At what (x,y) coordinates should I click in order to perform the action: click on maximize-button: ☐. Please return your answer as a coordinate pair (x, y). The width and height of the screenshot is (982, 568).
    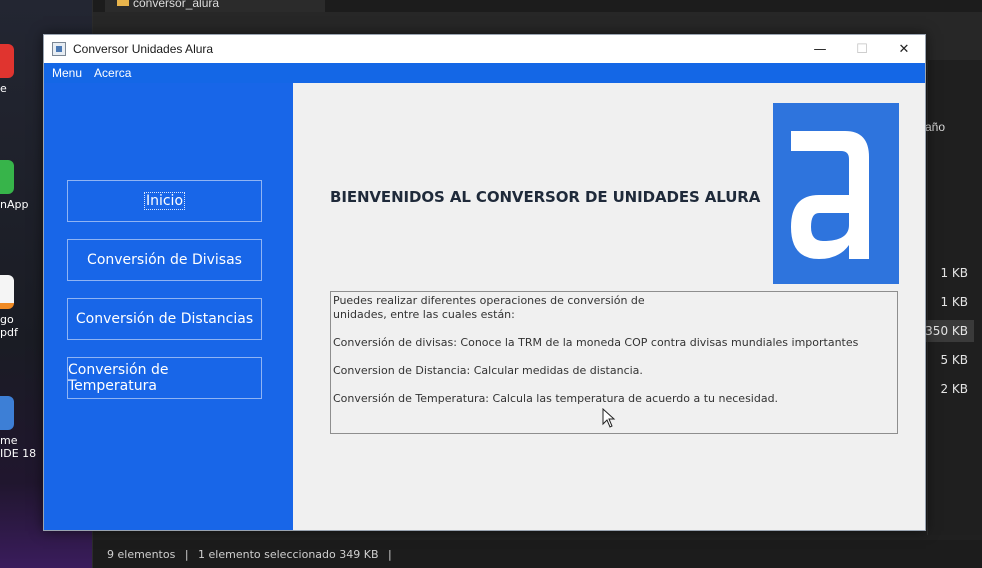
    Looking at the image, I should click on (862, 49).